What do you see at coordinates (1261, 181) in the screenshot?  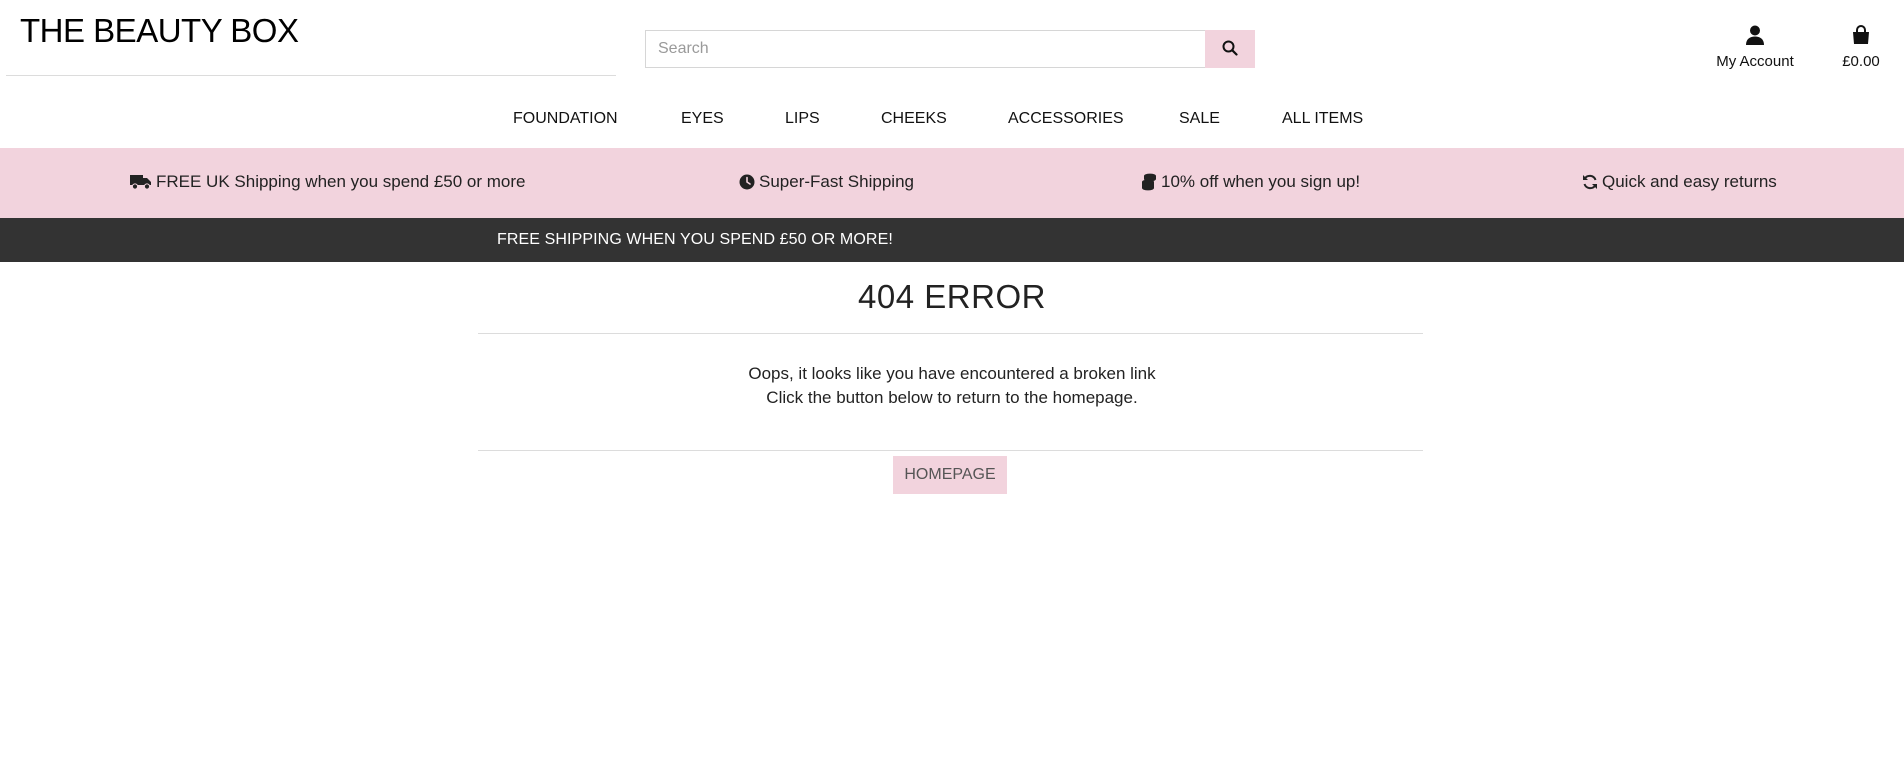 I see `feature-text: 10% off when you sign up!` at bounding box center [1261, 181].